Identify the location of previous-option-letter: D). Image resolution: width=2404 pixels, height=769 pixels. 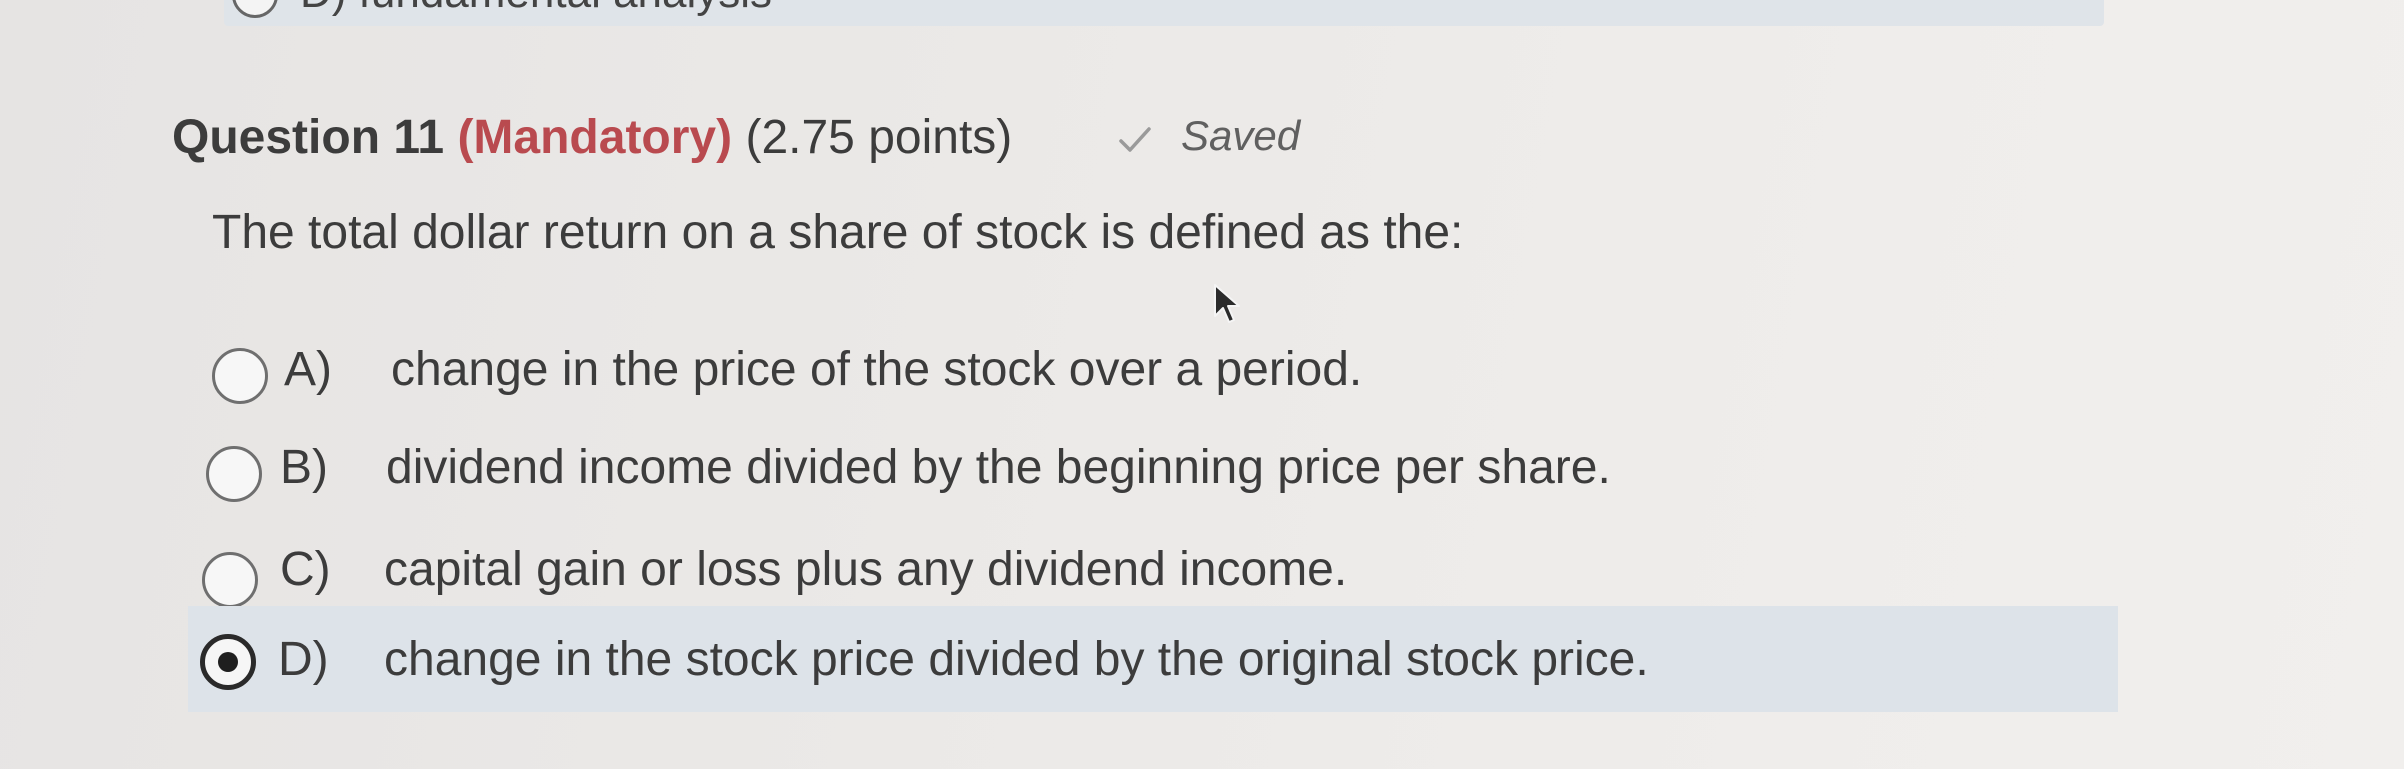
(323, 8).